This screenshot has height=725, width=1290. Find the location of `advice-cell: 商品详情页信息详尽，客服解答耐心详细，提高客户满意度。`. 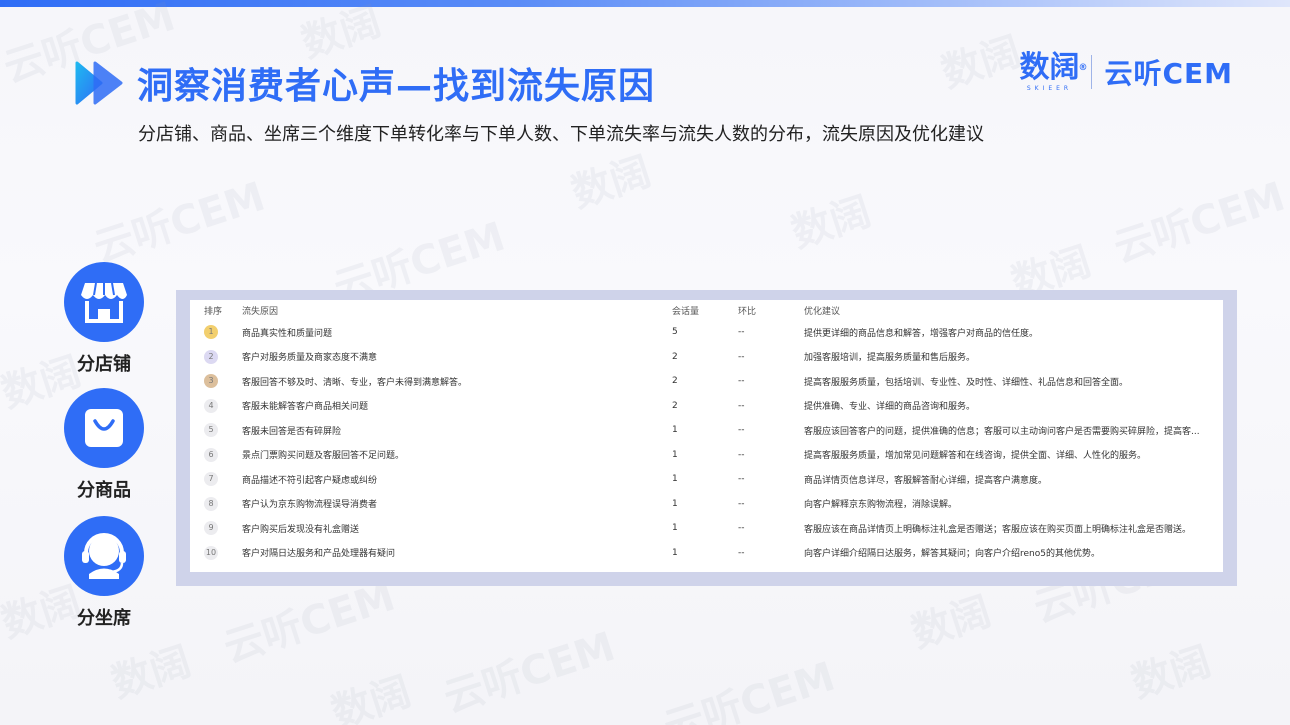

advice-cell: 商品详情页信息详尽，客服解答耐心详细，提高客户满意度。 is located at coordinates (926, 480).